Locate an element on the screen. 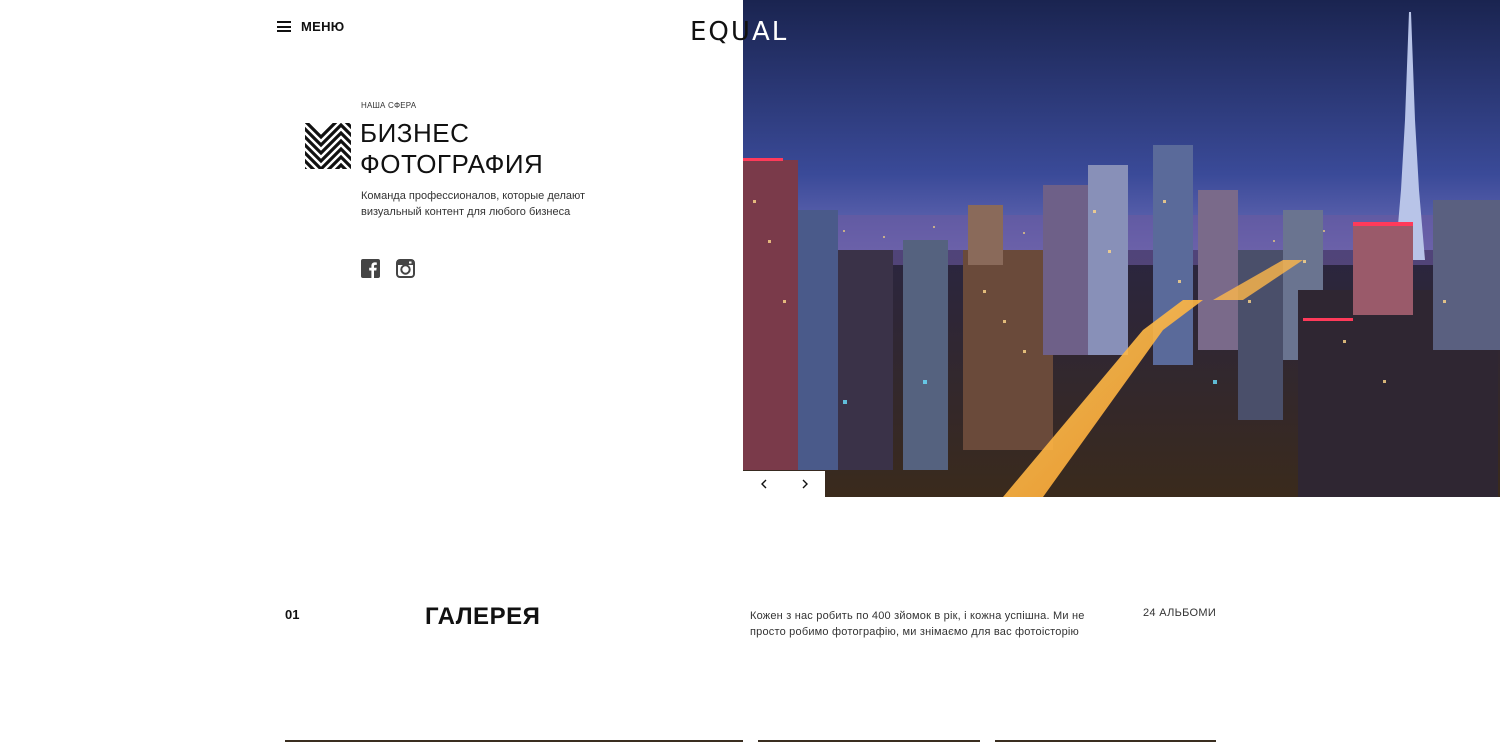 The width and height of the screenshot is (1500, 742). hero-title: БИЗНЕС ФОТОГРАФИЯ is located at coordinates (451, 149).